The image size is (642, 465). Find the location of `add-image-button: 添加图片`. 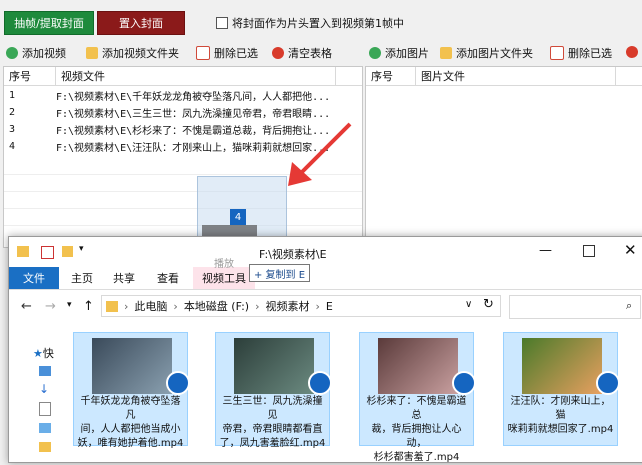

add-image-button: 添加图片 is located at coordinates (399, 53).